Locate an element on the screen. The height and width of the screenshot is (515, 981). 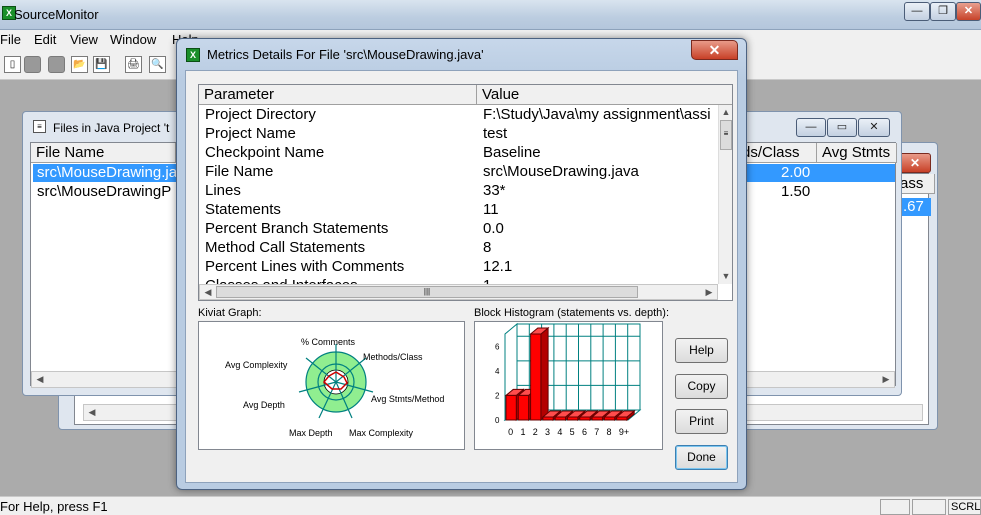
kiviat-axis-label: % Comments is located at coordinates (328, 342).